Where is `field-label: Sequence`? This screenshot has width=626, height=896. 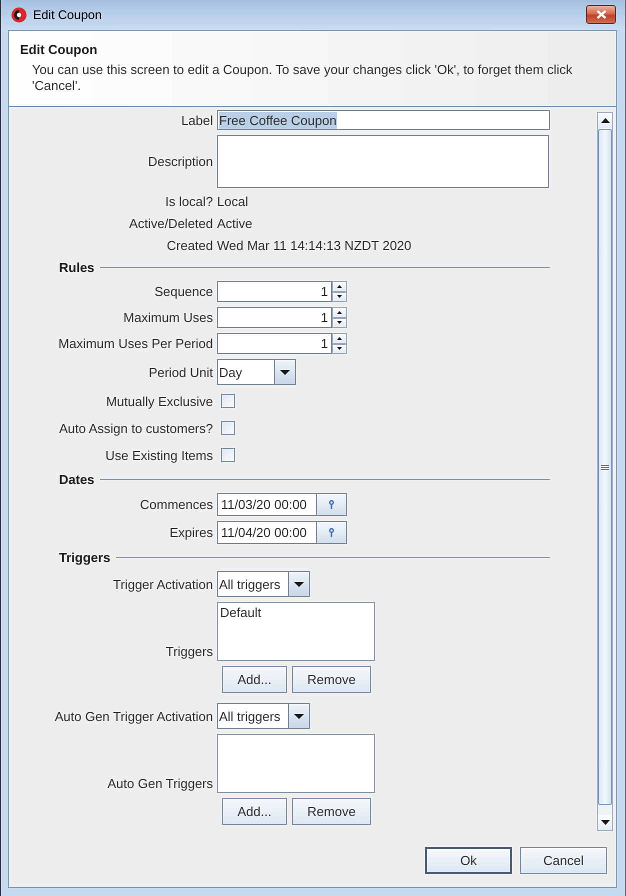
field-label: Sequence is located at coordinates (183, 291).